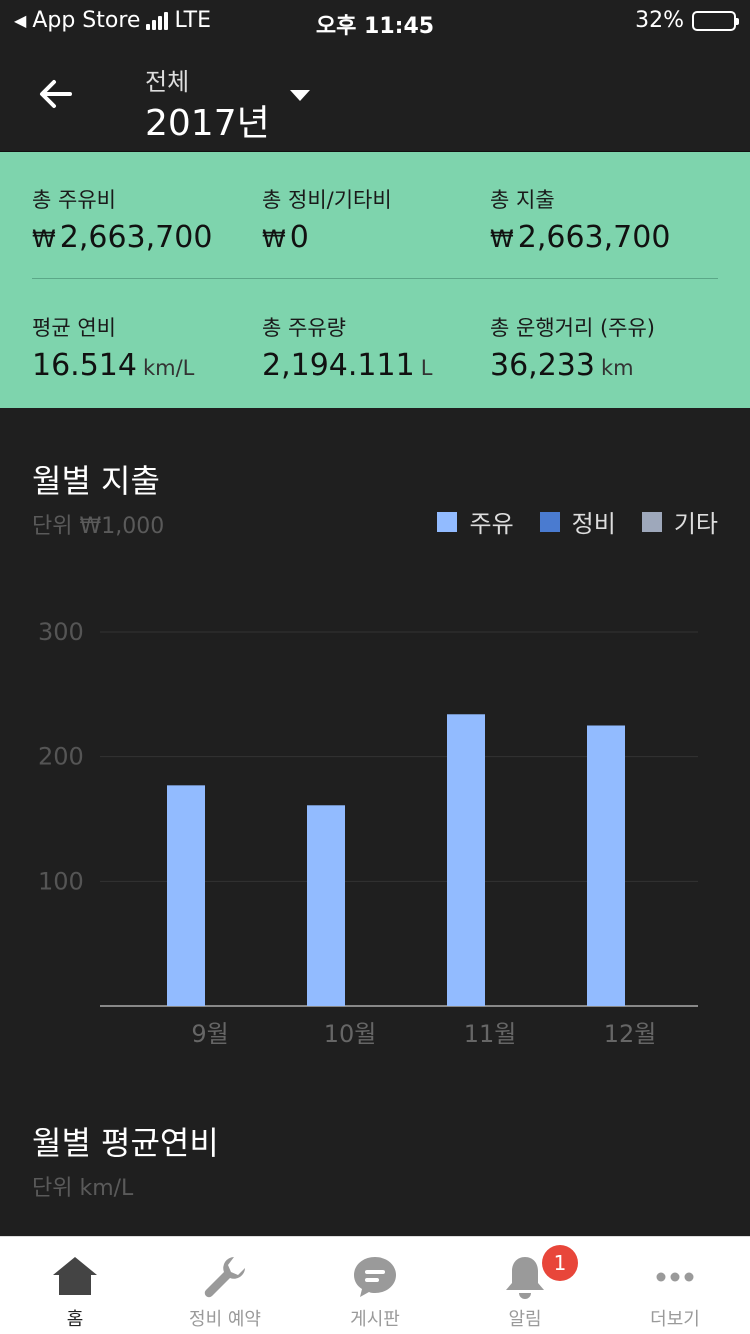  I want to click on chat-bubble-icon, so click(375, 1277).